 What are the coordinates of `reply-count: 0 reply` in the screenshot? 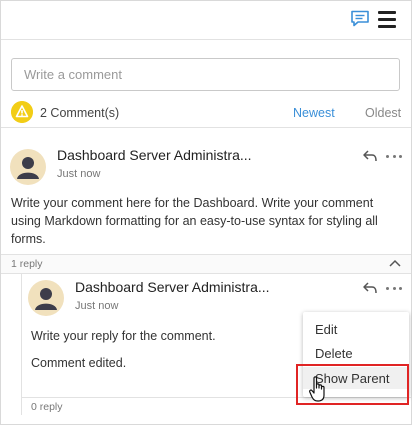 It's located at (47, 407).